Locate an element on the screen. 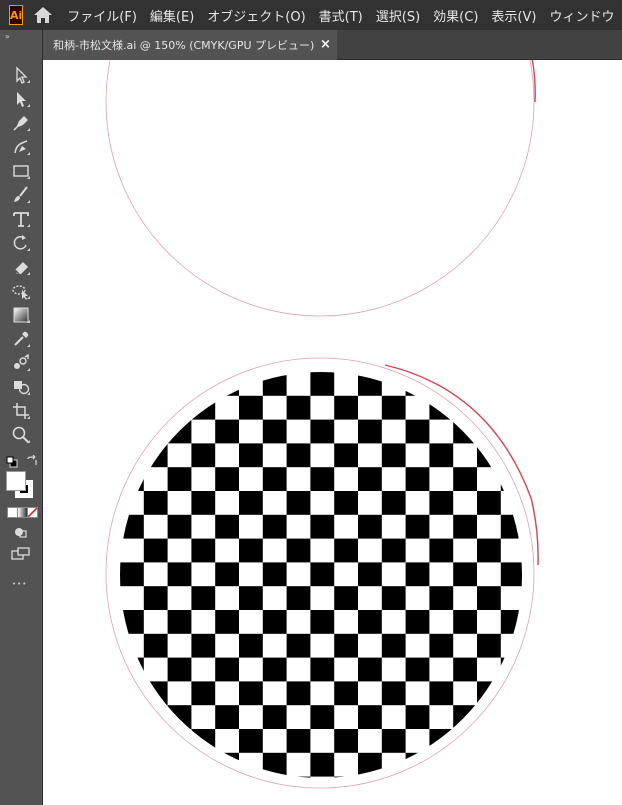 The width and height of the screenshot is (622, 805). eraser-tool-icon is located at coordinates (21, 267).